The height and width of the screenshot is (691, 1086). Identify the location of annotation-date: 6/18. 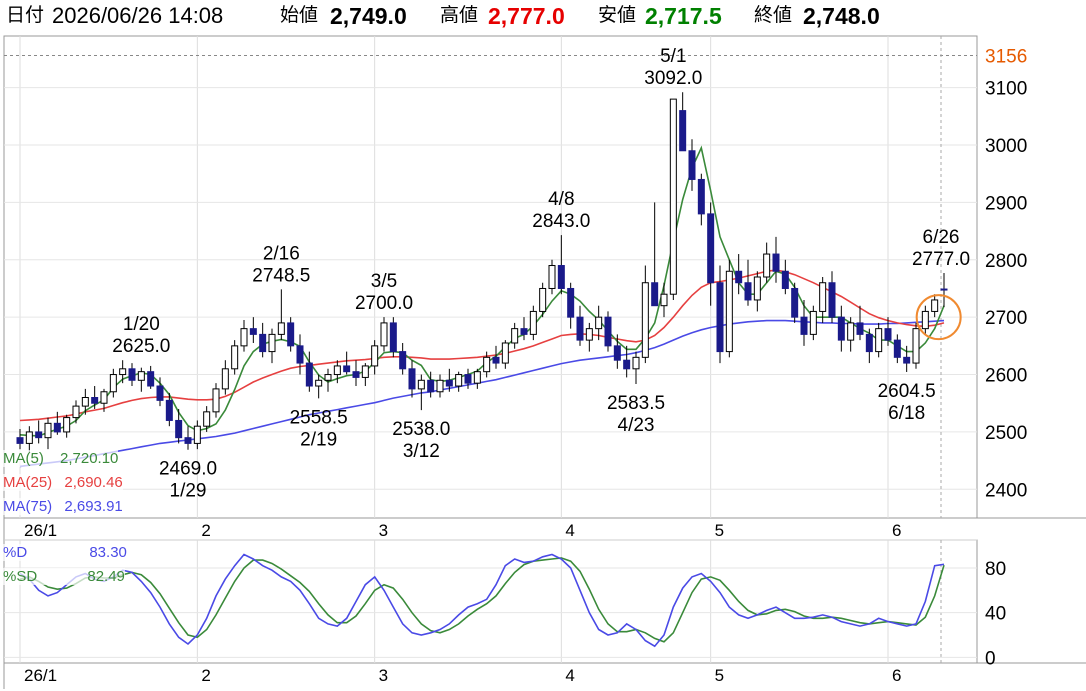
(906, 413).